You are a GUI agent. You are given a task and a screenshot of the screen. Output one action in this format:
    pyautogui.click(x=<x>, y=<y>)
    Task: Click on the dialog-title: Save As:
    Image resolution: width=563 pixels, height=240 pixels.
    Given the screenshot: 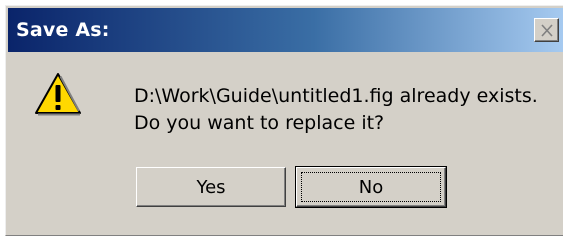 What is the action you would take?
    pyautogui.click(x=63, y=30)
    